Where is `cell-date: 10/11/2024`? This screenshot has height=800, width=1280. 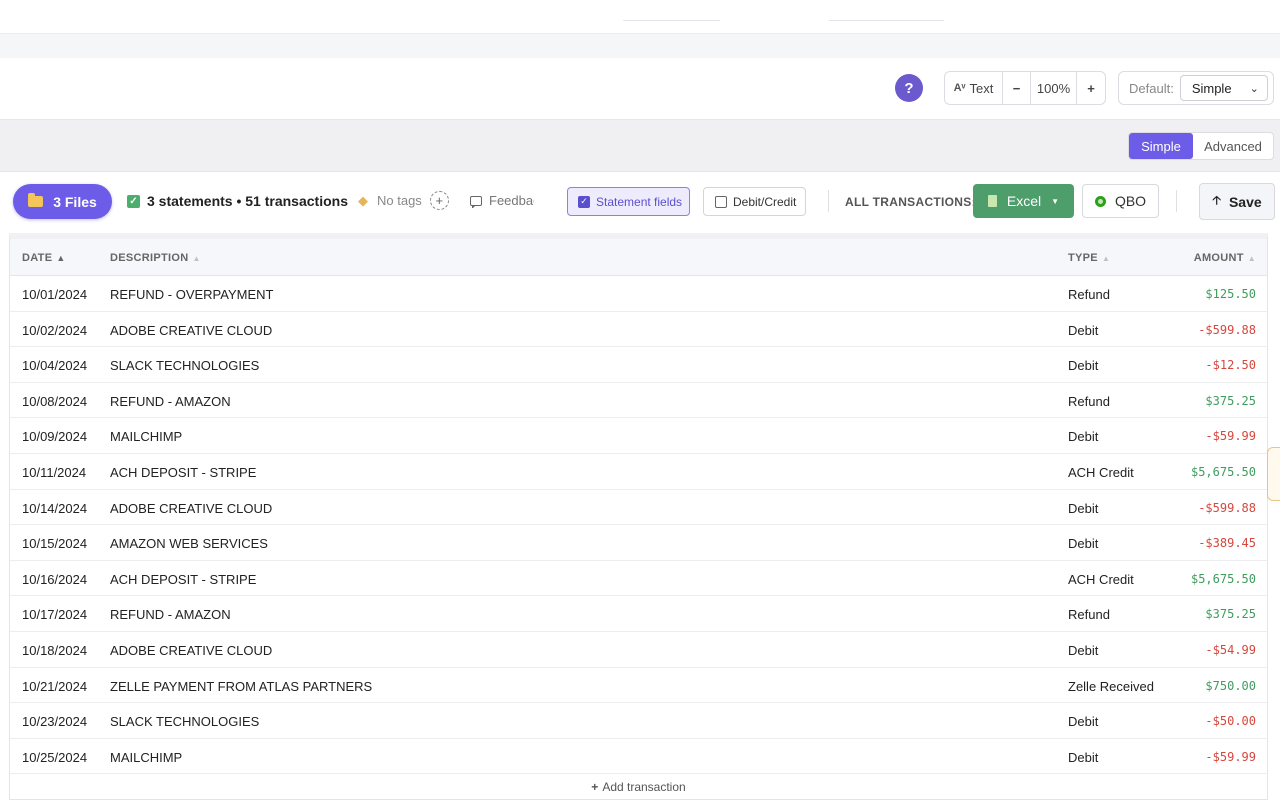 cell-date: 10/11/2024 is located at coordinates (54, 472).